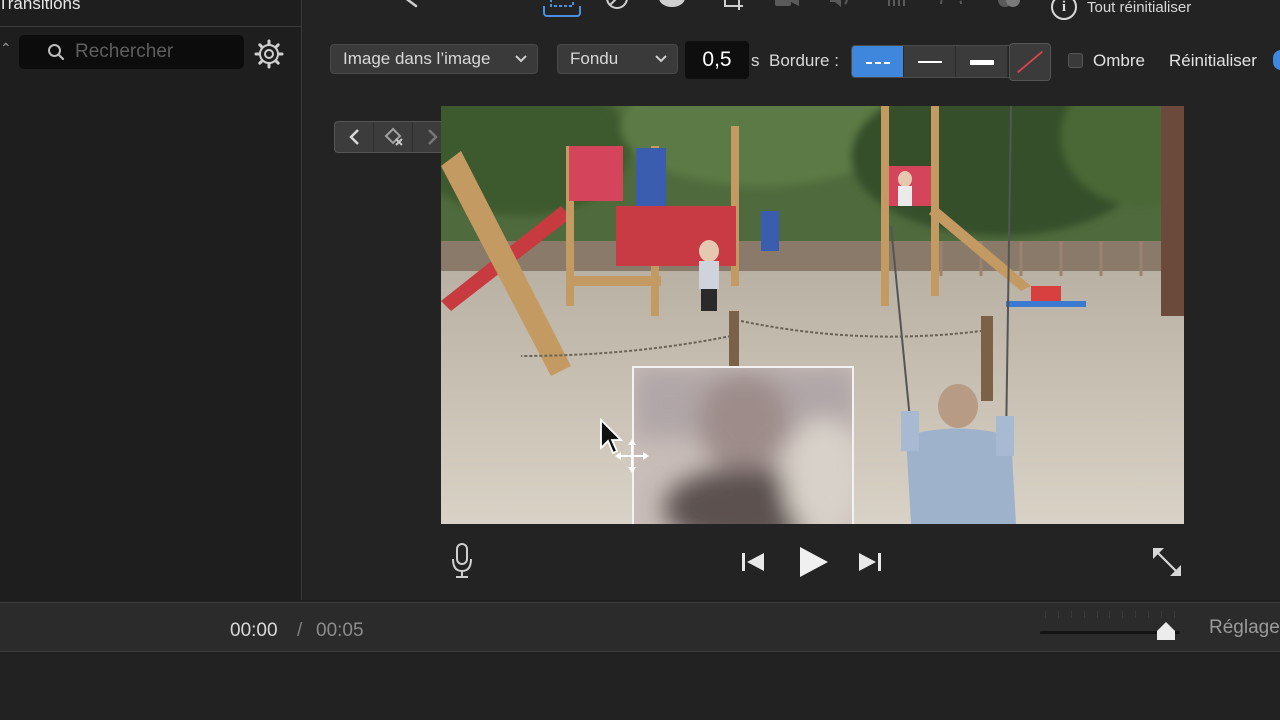 Image resolution: width=1280 pixels, height=720 pixels. What do you see at coordinates (804, 60) in the screenshot?
I see `border-label: Bordure :` at bounding box center [804, 60].